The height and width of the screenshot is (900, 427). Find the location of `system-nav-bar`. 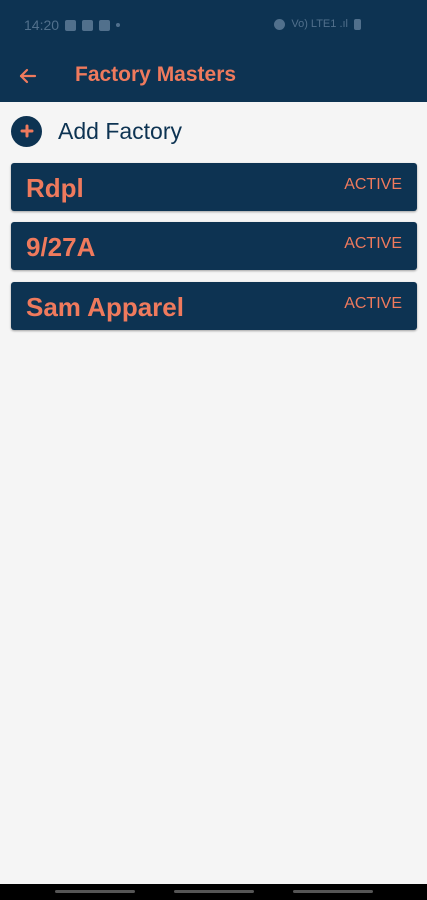

system-nav-bar is located at coordinates (213, 892).